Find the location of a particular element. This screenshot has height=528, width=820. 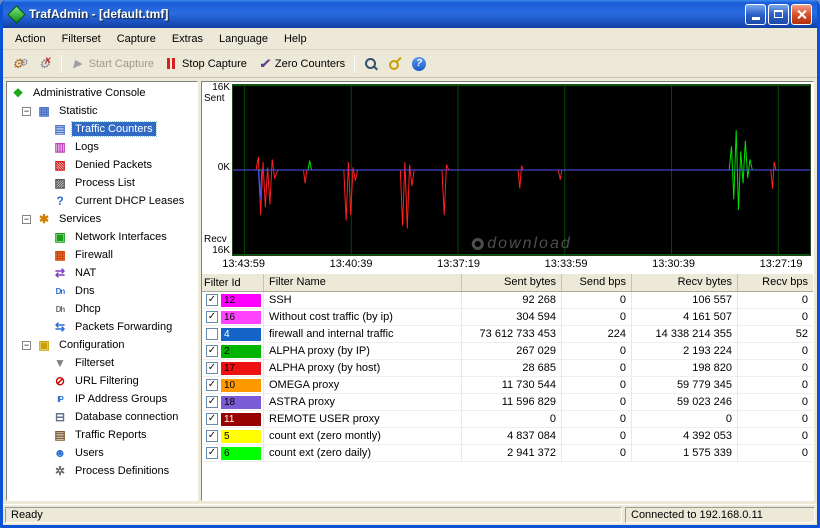

x-tick-13-30-39: 13:30:39 is located at coordinates (673, 264).